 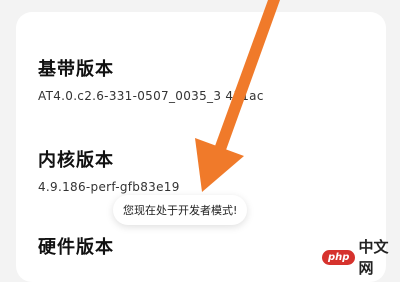 What do you see at coordinates (76, 160) in the screenshot?
I see `kernel-version-label: 内核版本` at bounding box center [76, 160].